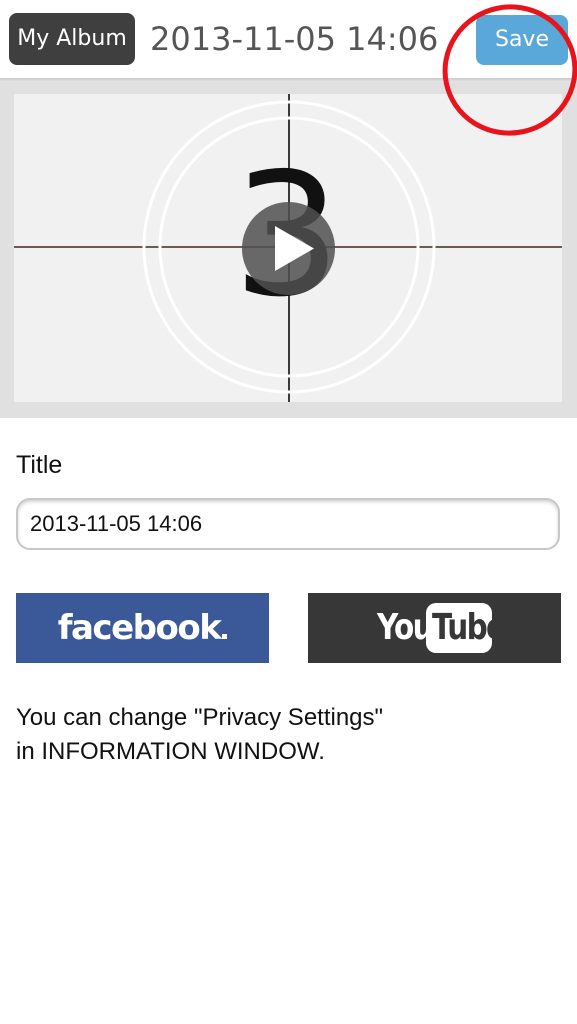 The width and height of the screenshot is (577, 1024). I want to click on play-button, so click(288, 248).